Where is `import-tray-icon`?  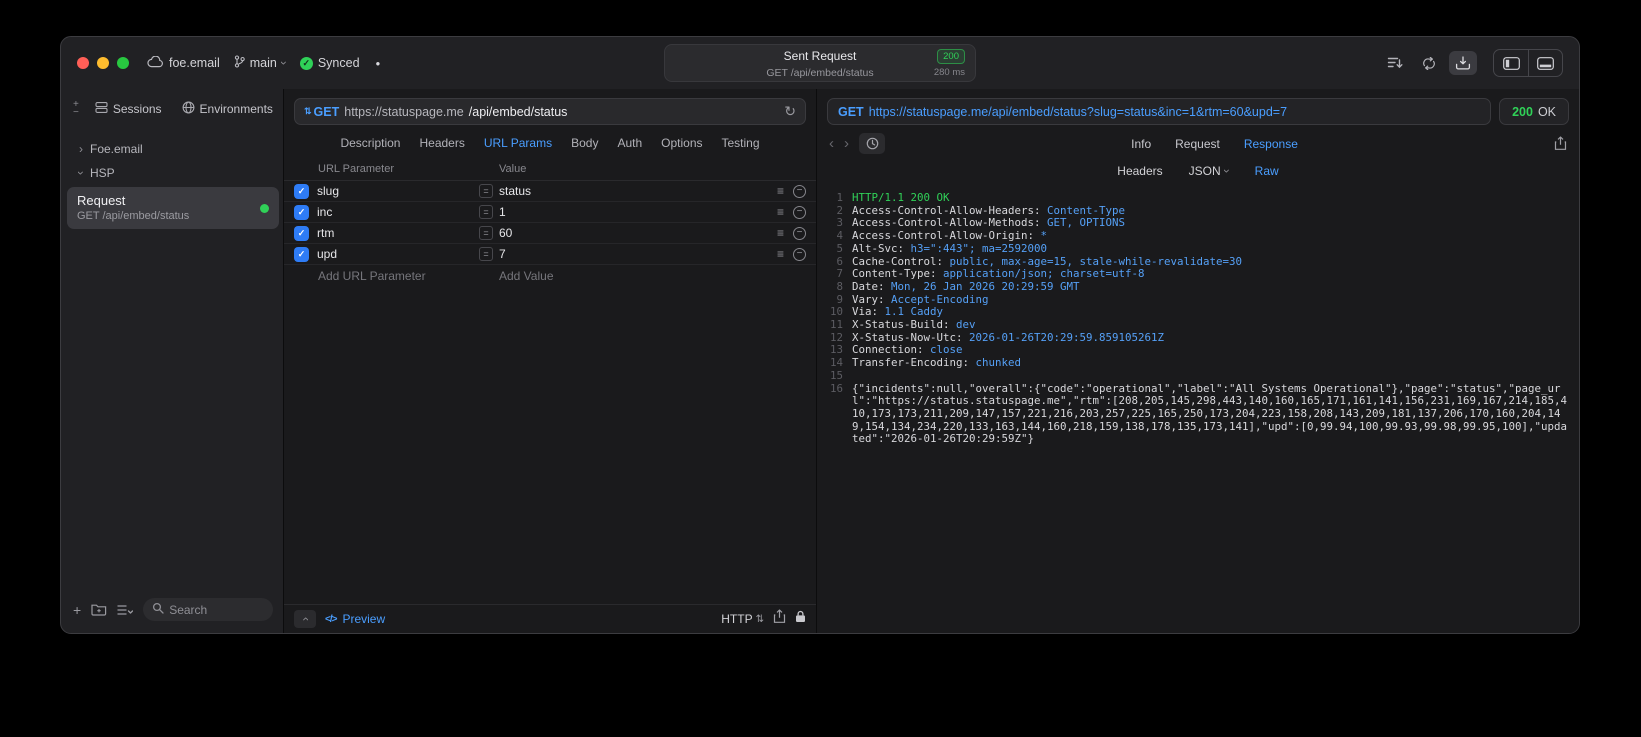
import-tray-icon is located at coordinates (1463, 63).